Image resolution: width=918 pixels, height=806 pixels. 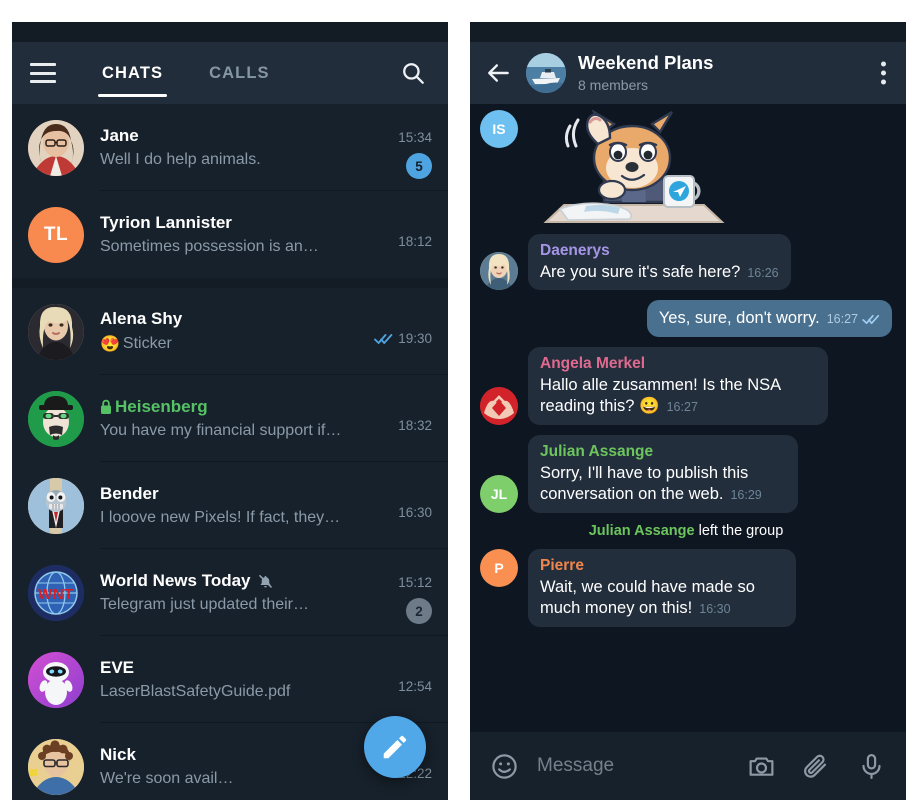 What do you see at coordinates (646, 63) in the screenshot?
I see `page-title: Weekend Plans` at bounding box center [646, 63].